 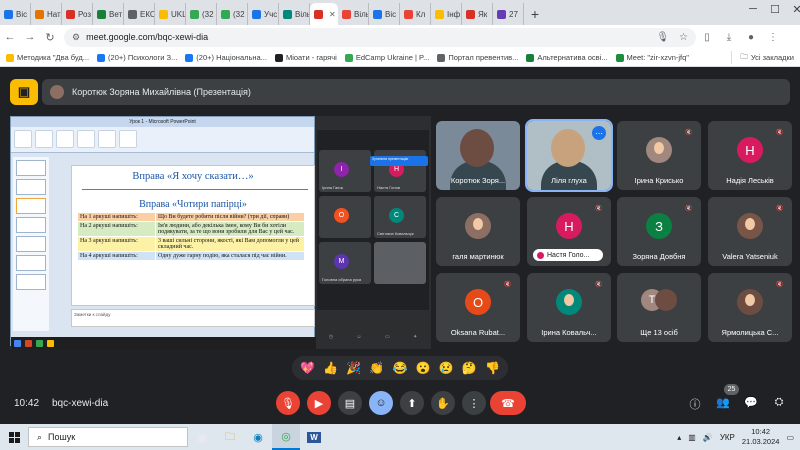 What do you see at coordinates (692, 437) in the screenshot?
I see `network-icon: ▥` at bounding box center [692, 437].